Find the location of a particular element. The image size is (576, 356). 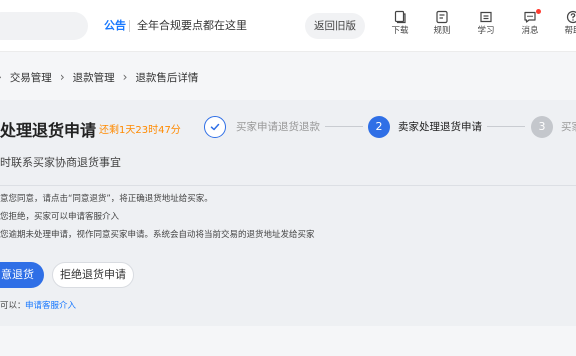

agree-return-button: 意退货 is located at coordinates (22, 275).